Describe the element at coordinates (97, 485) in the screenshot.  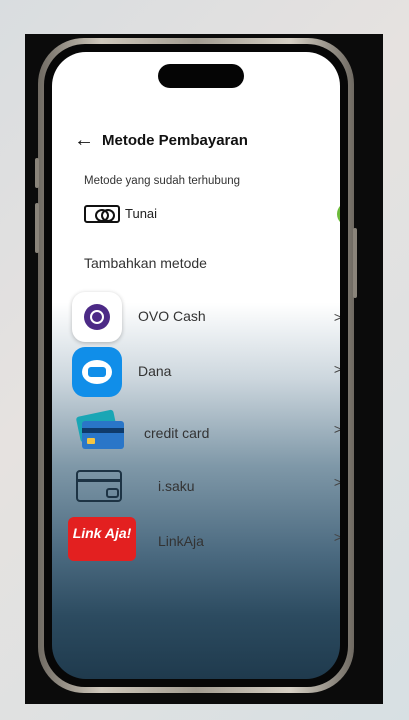
I see `isaku-icon` at that location.